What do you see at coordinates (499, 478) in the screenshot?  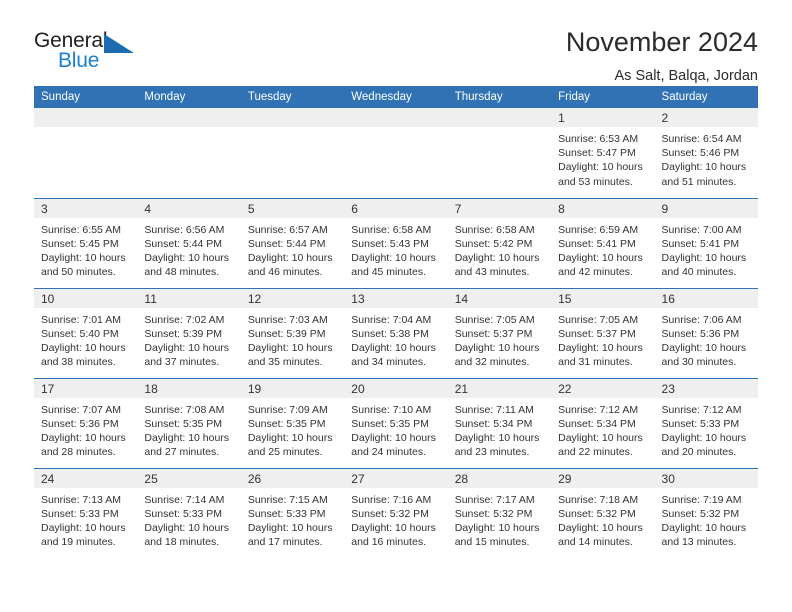 I see `day-number: 28` at bounding box center [499, 478].